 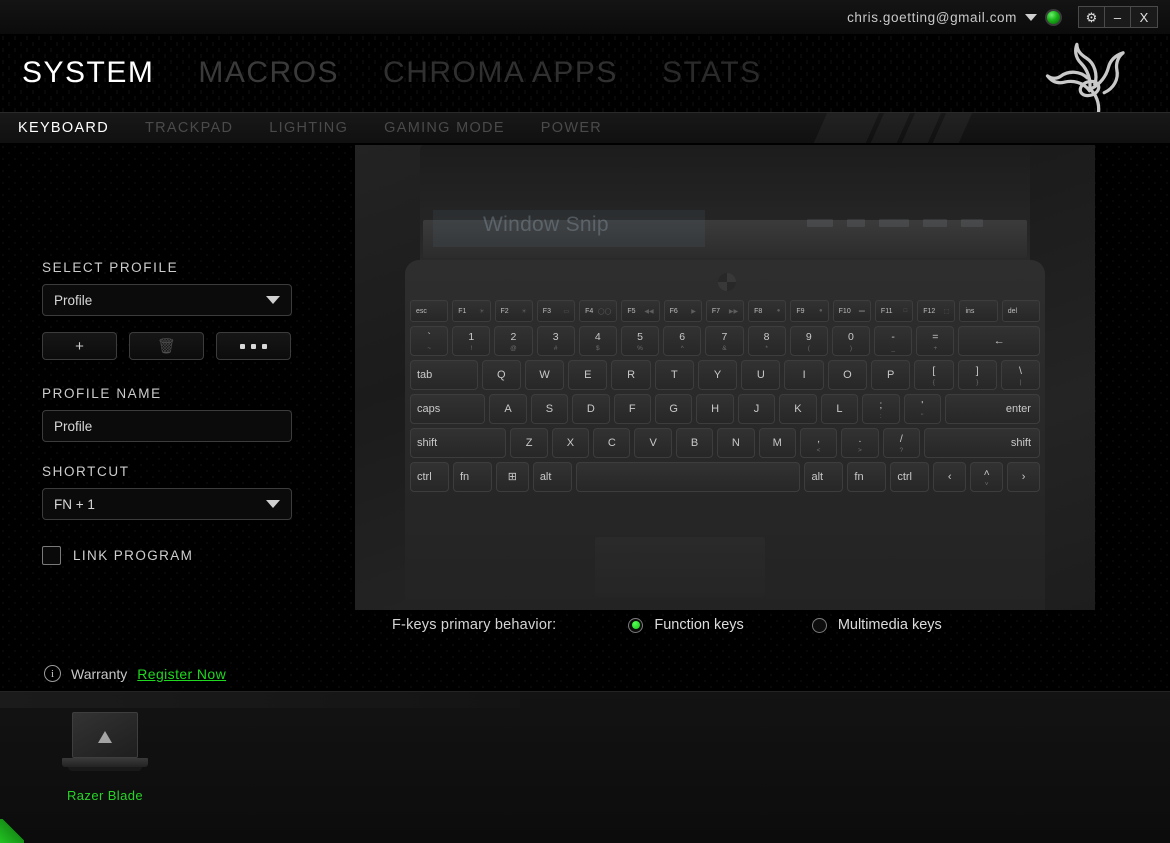 I want to click on key-y: Y, so click(x=717, y=375).